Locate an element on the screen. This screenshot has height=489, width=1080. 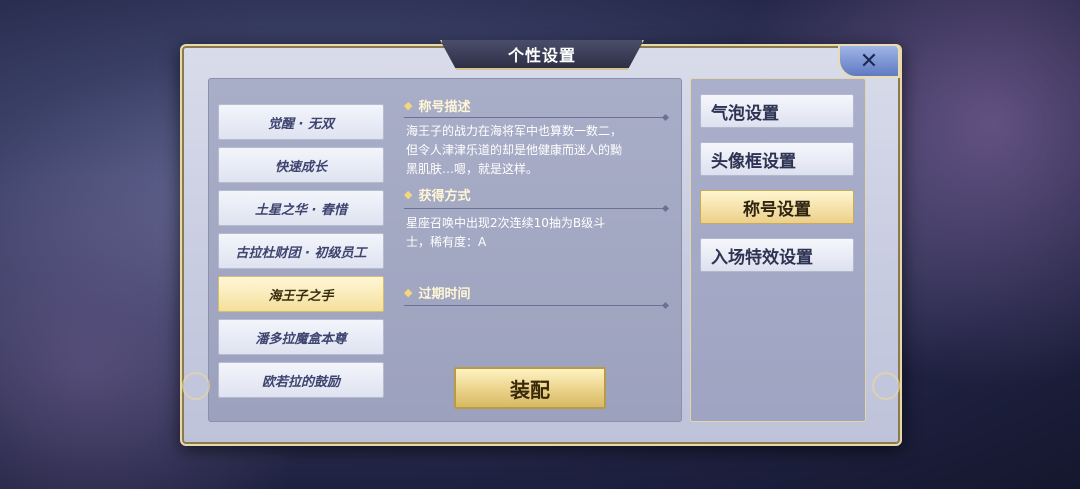
list-item: 快速成长 is located at coordinates (301, 165).